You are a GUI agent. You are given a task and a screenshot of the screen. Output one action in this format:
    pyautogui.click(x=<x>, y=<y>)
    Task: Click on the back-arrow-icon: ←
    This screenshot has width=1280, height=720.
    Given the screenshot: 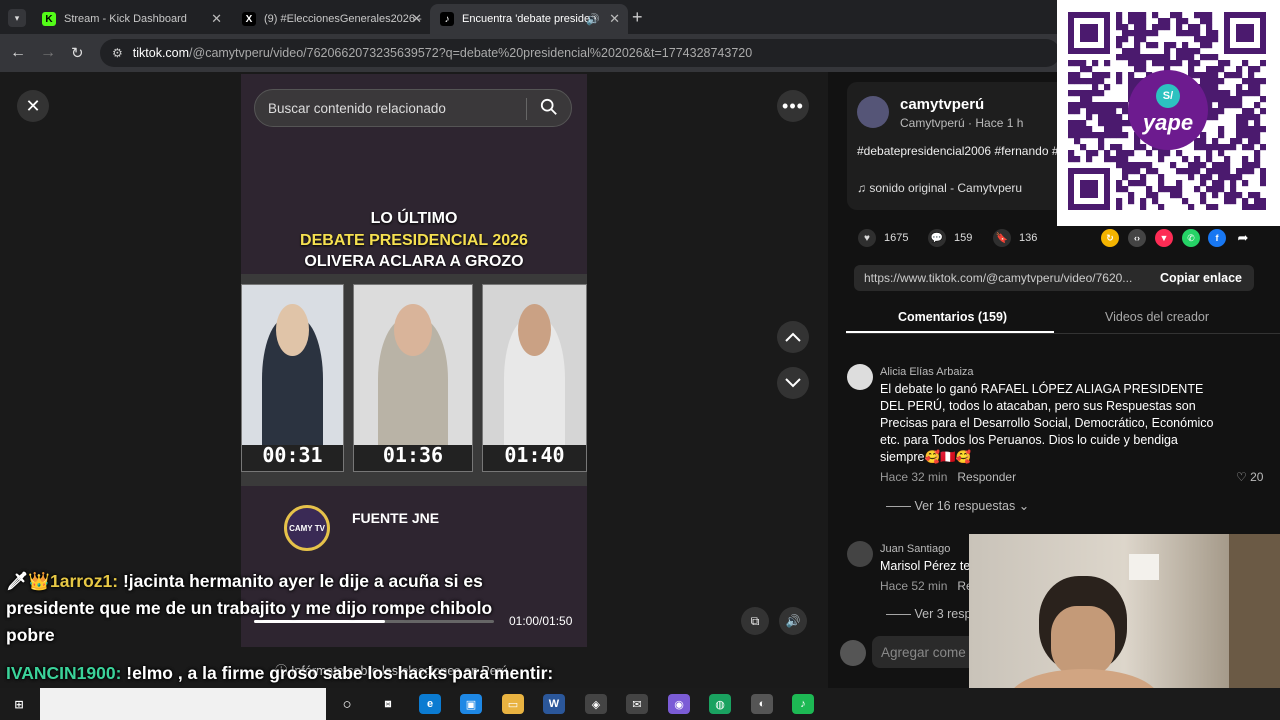 What is the action you would take?
    pyautogui.click(x=18, y=53)
    